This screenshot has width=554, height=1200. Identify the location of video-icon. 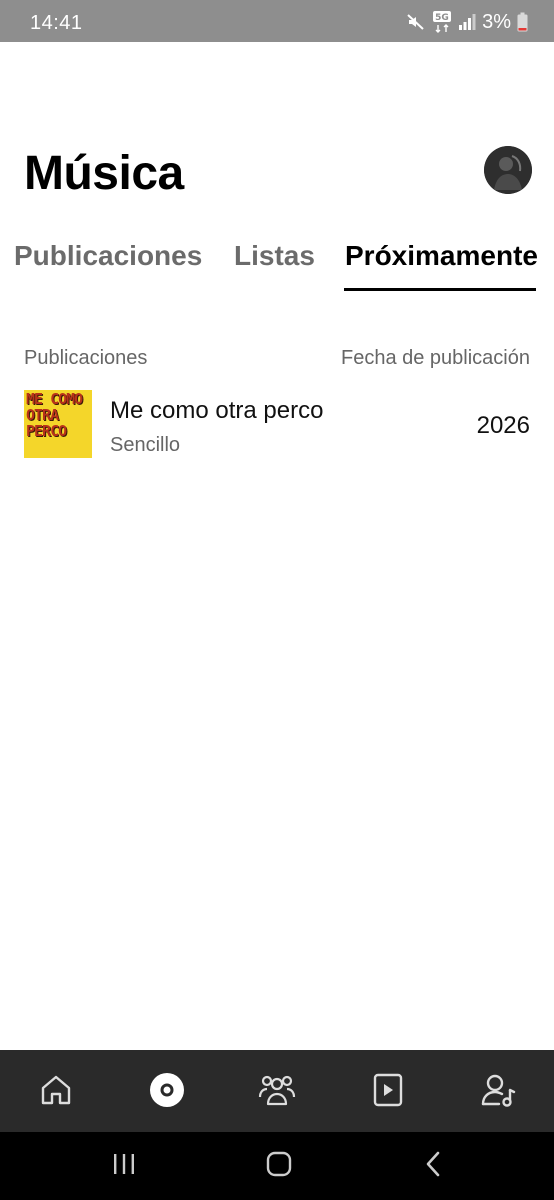
(388, 1090).